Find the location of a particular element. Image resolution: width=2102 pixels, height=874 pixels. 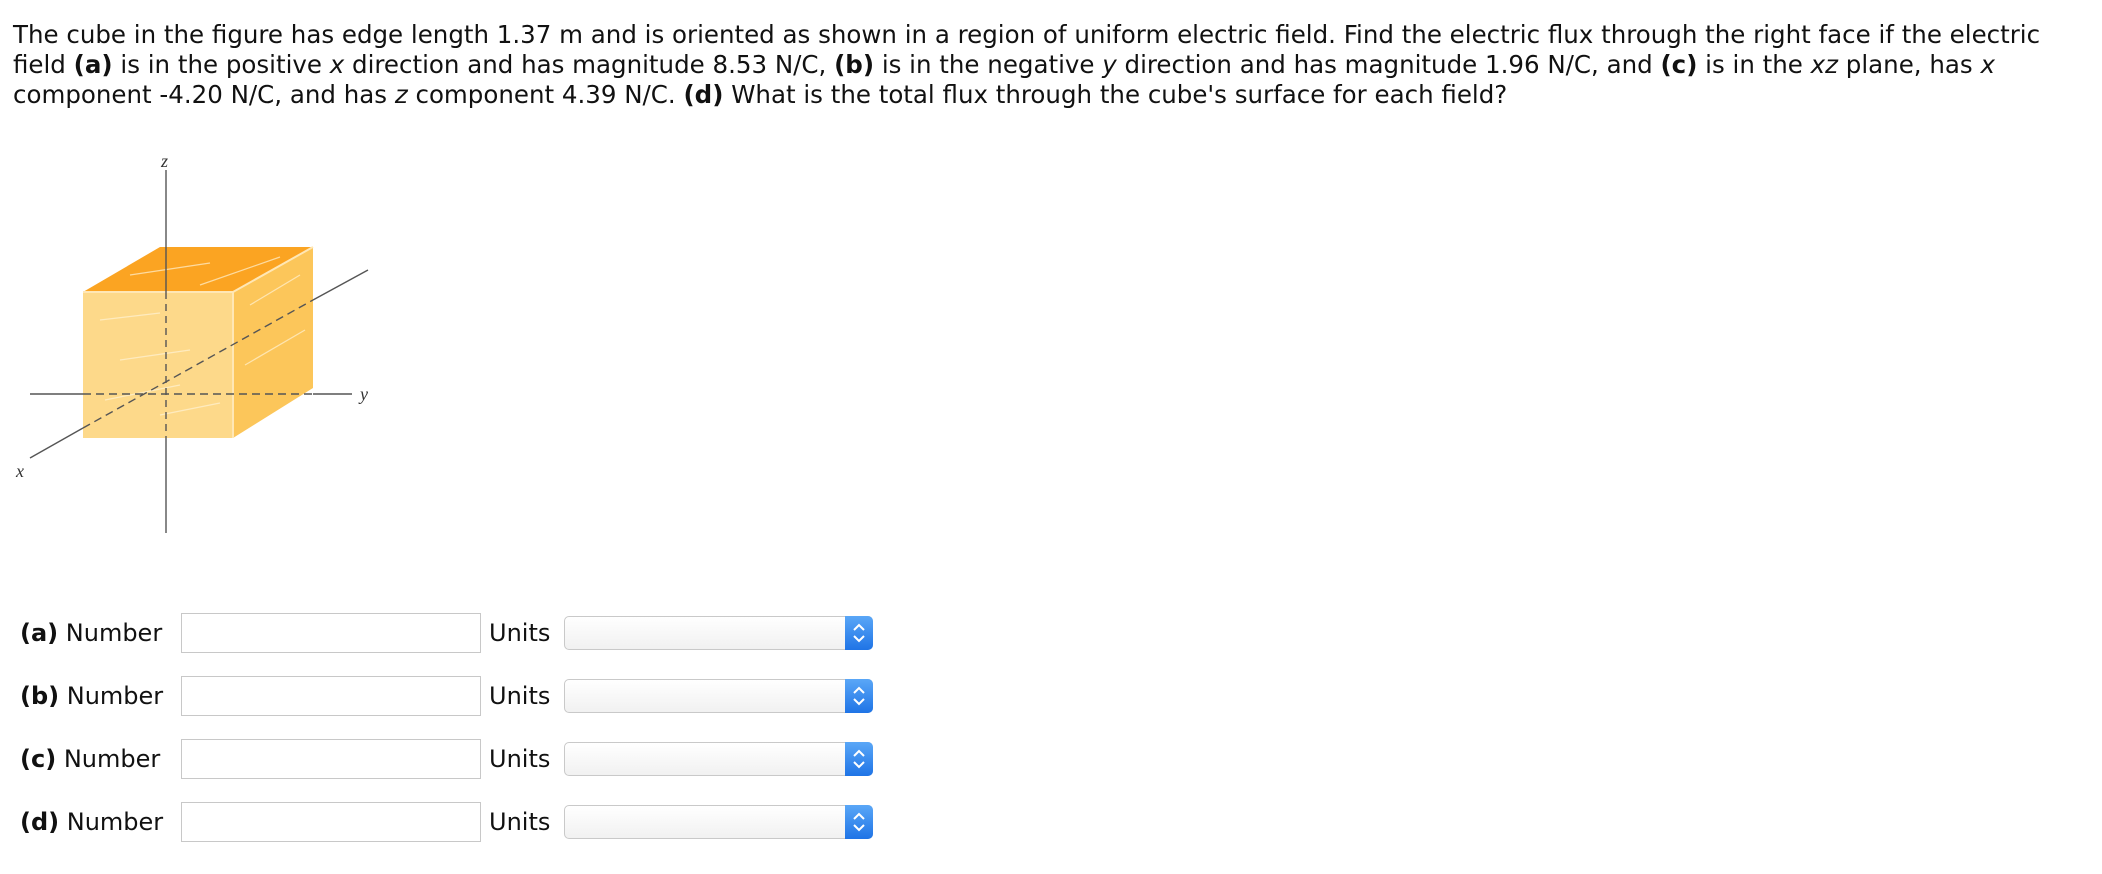

number-input-d is located at coordinates (331, 822).